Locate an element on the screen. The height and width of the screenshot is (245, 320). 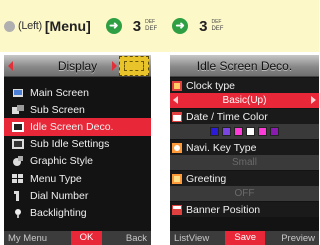
navi-key-type-selector: Small is located at coordinates (244, 162).